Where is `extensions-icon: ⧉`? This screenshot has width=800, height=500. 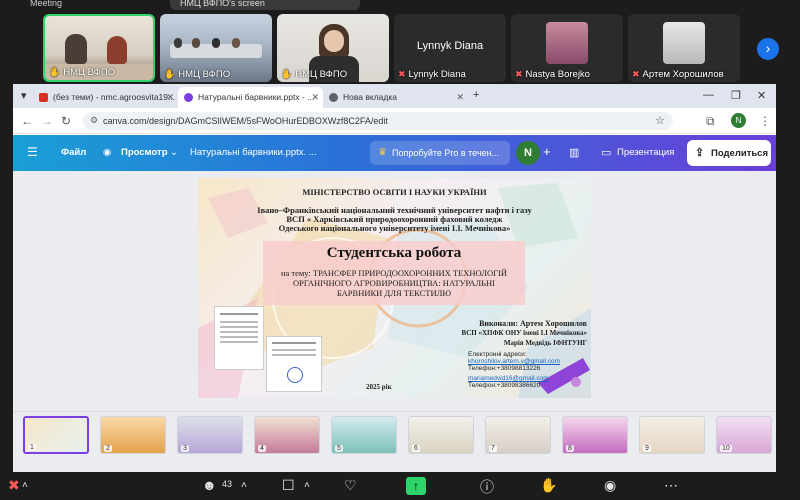 extensions-icon: ⧉ is located at coordinates (710, 121).